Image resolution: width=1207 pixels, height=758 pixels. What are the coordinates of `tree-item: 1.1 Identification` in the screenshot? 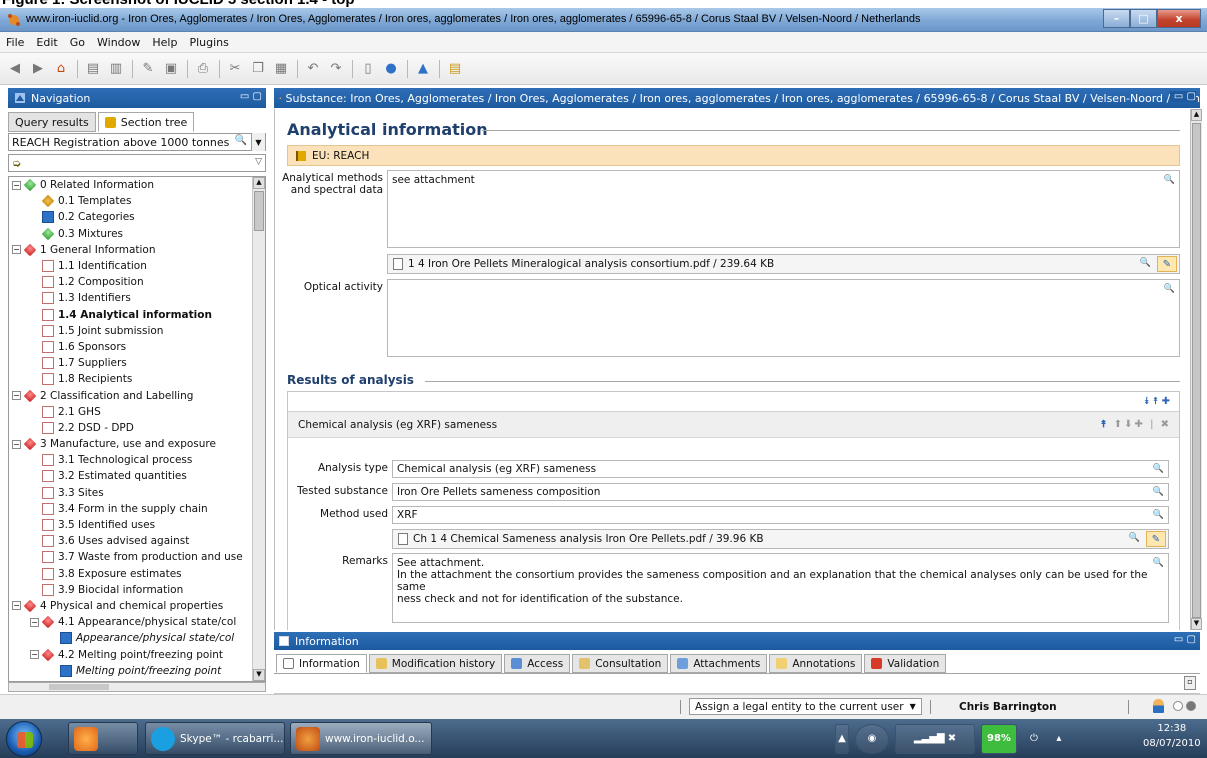 It's located at (131, 266).